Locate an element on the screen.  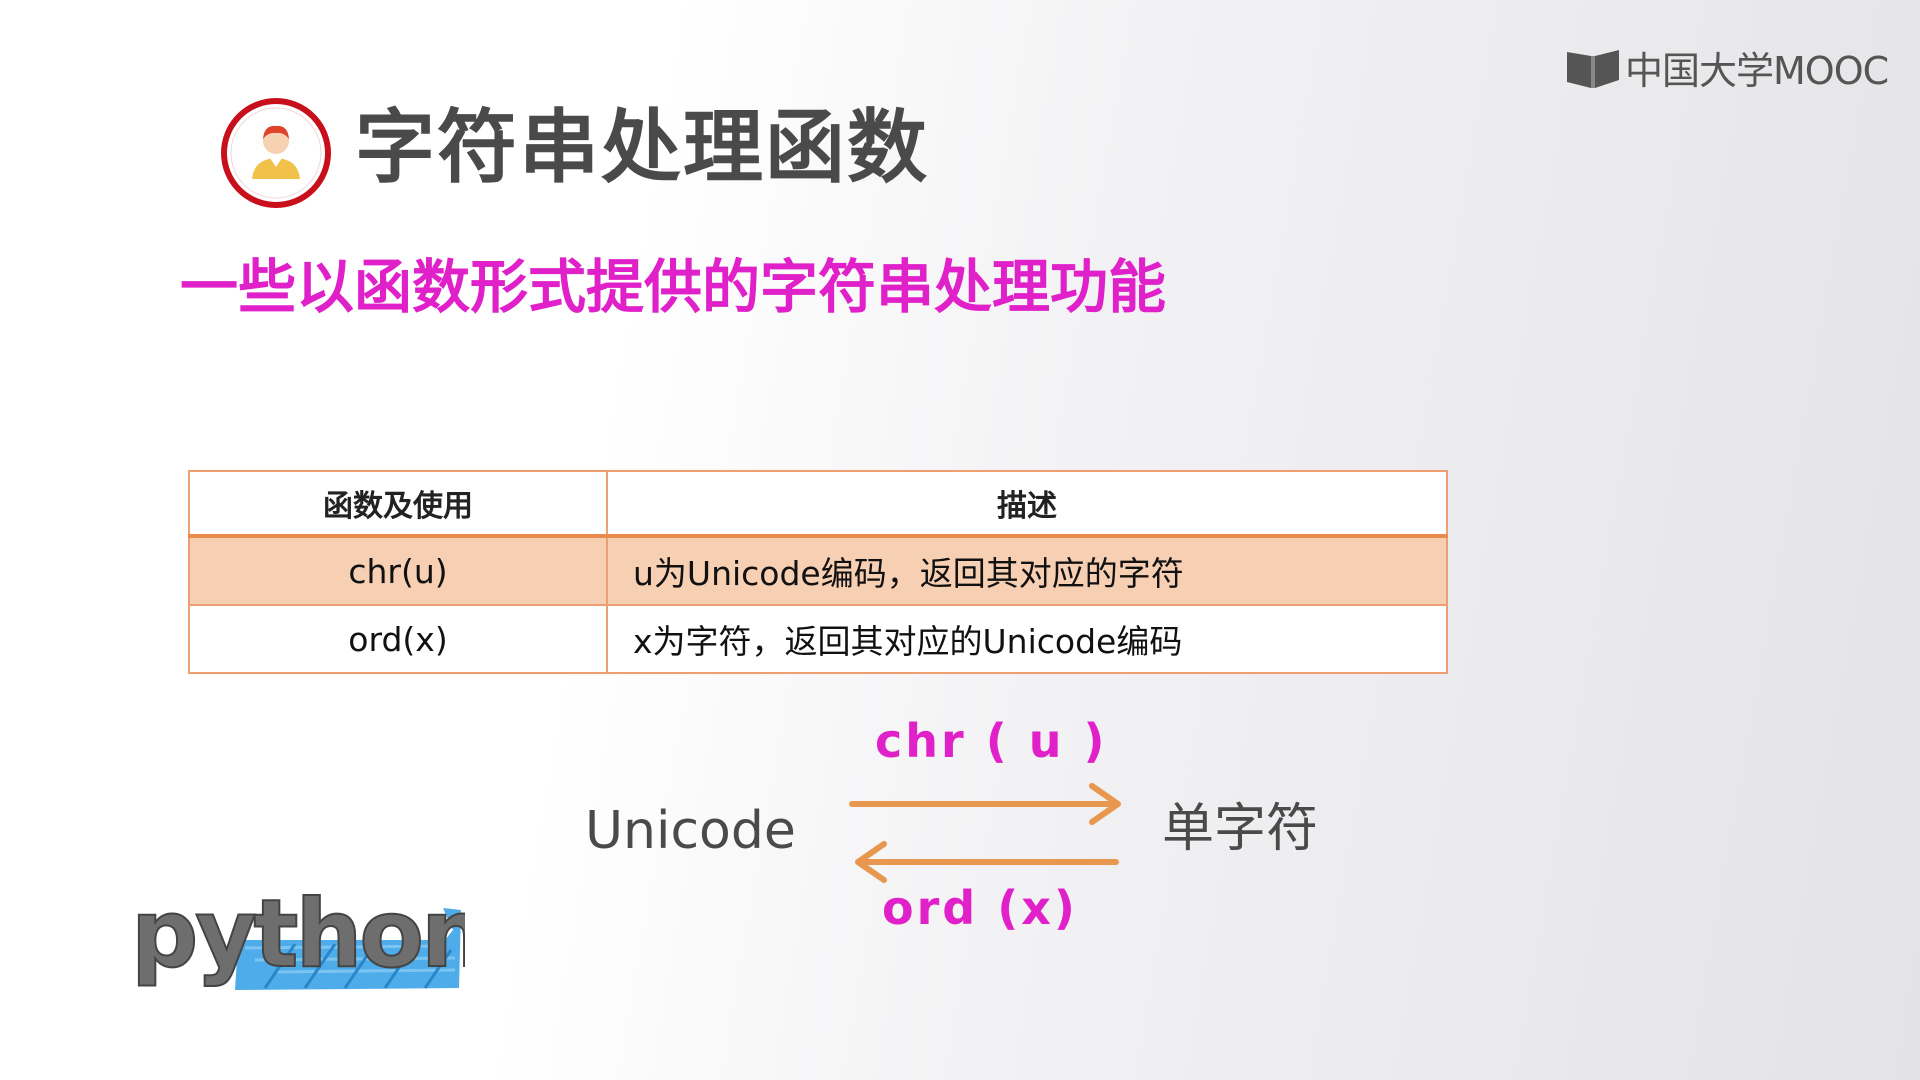
table-row: ord(x) x为字符，返回其对应的Unicode编码 is located at coordinates (818, 639).